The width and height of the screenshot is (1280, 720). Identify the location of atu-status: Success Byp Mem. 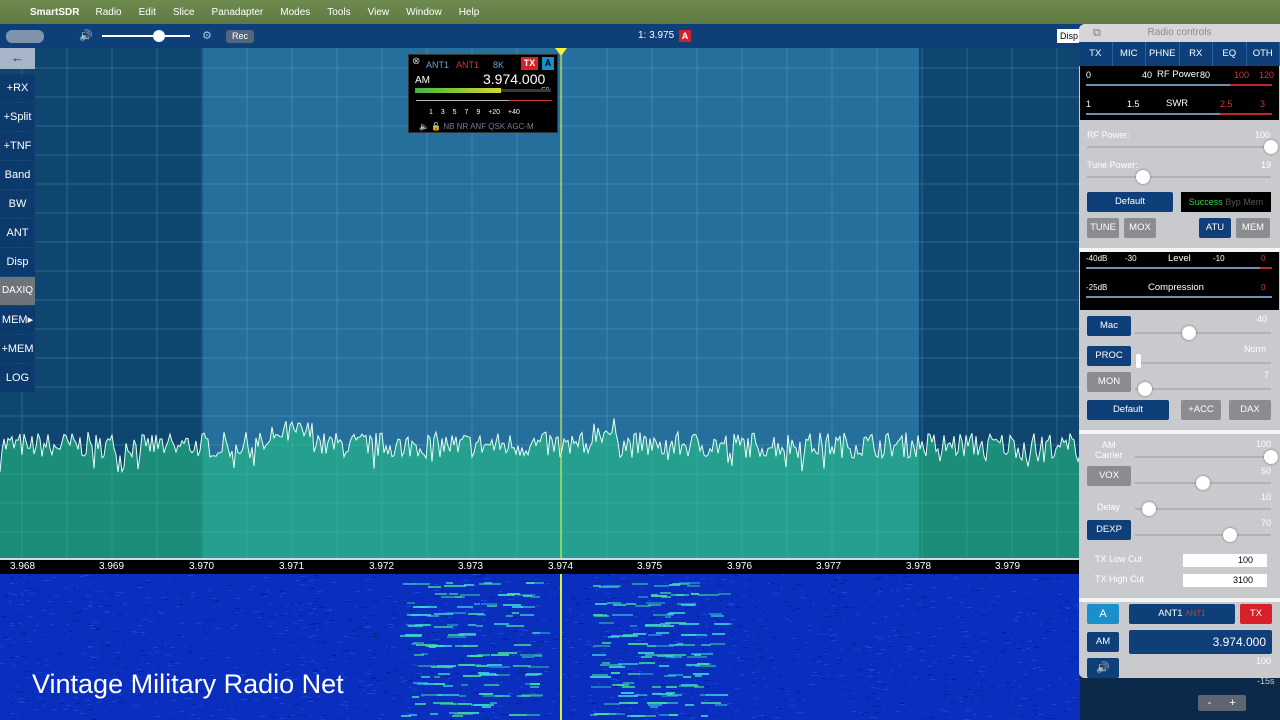
(1226, 202).